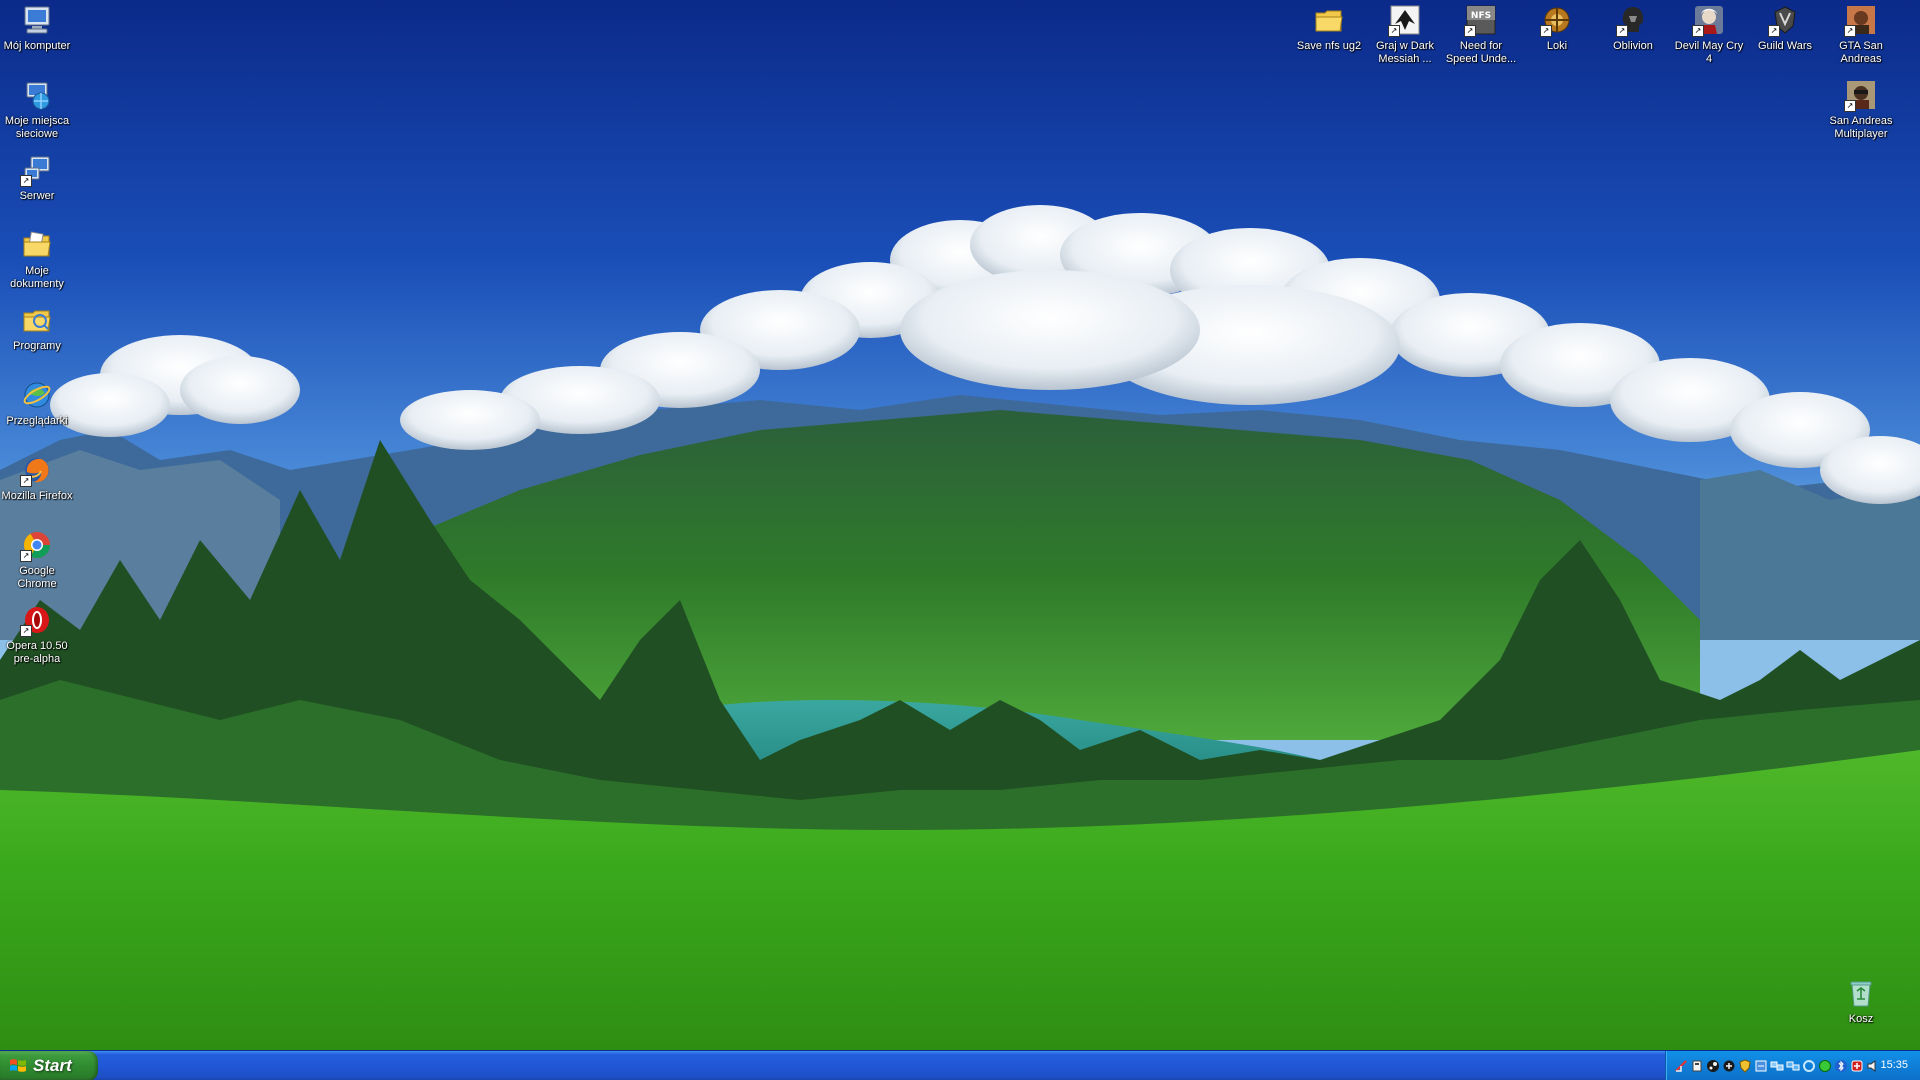 Image resolution: width=1920 pixels, height=1080 pixels. I want to click on icon-label: Kosz, so click(1861, 1019).